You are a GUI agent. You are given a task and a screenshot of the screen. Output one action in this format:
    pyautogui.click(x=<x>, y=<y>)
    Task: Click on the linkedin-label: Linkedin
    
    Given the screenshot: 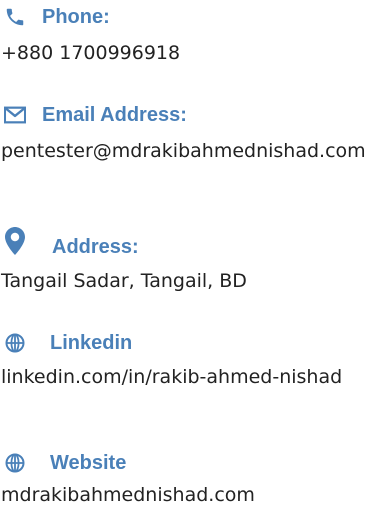 What is the action you would take?
    pyautogui.click(x=91, y=343)
    